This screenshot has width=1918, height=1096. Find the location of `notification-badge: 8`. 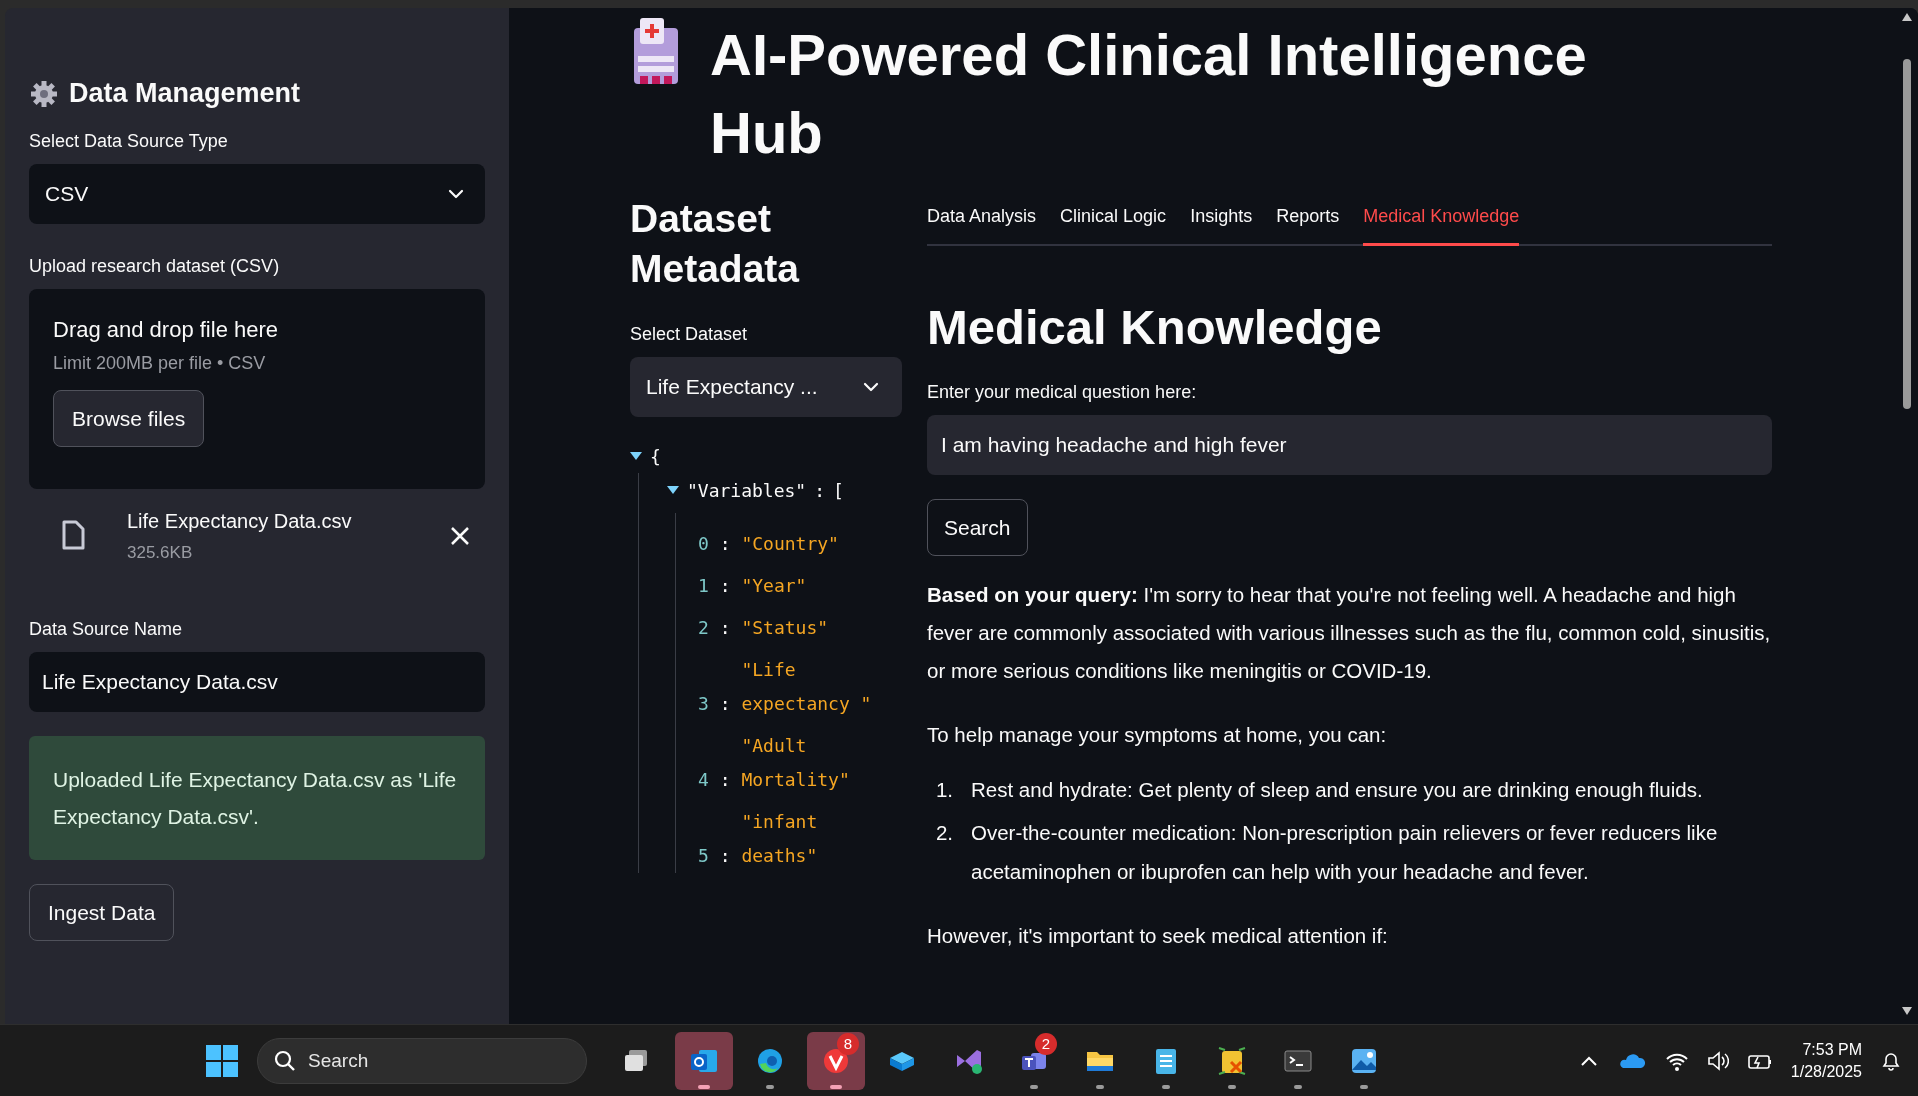

notification-badge: 8 is located at coordinates (848, 1043).